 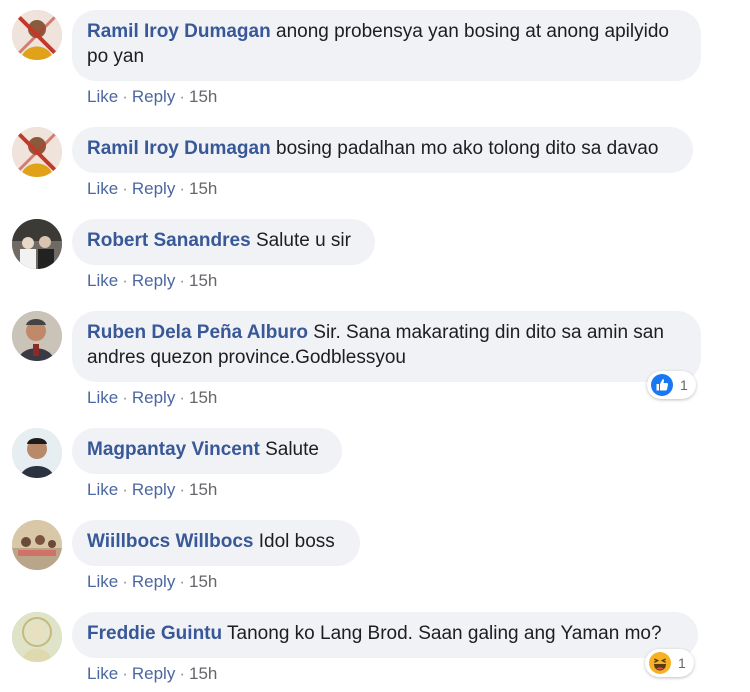 I want to click on haha-reaction-icon, so click(x=660, y=663).